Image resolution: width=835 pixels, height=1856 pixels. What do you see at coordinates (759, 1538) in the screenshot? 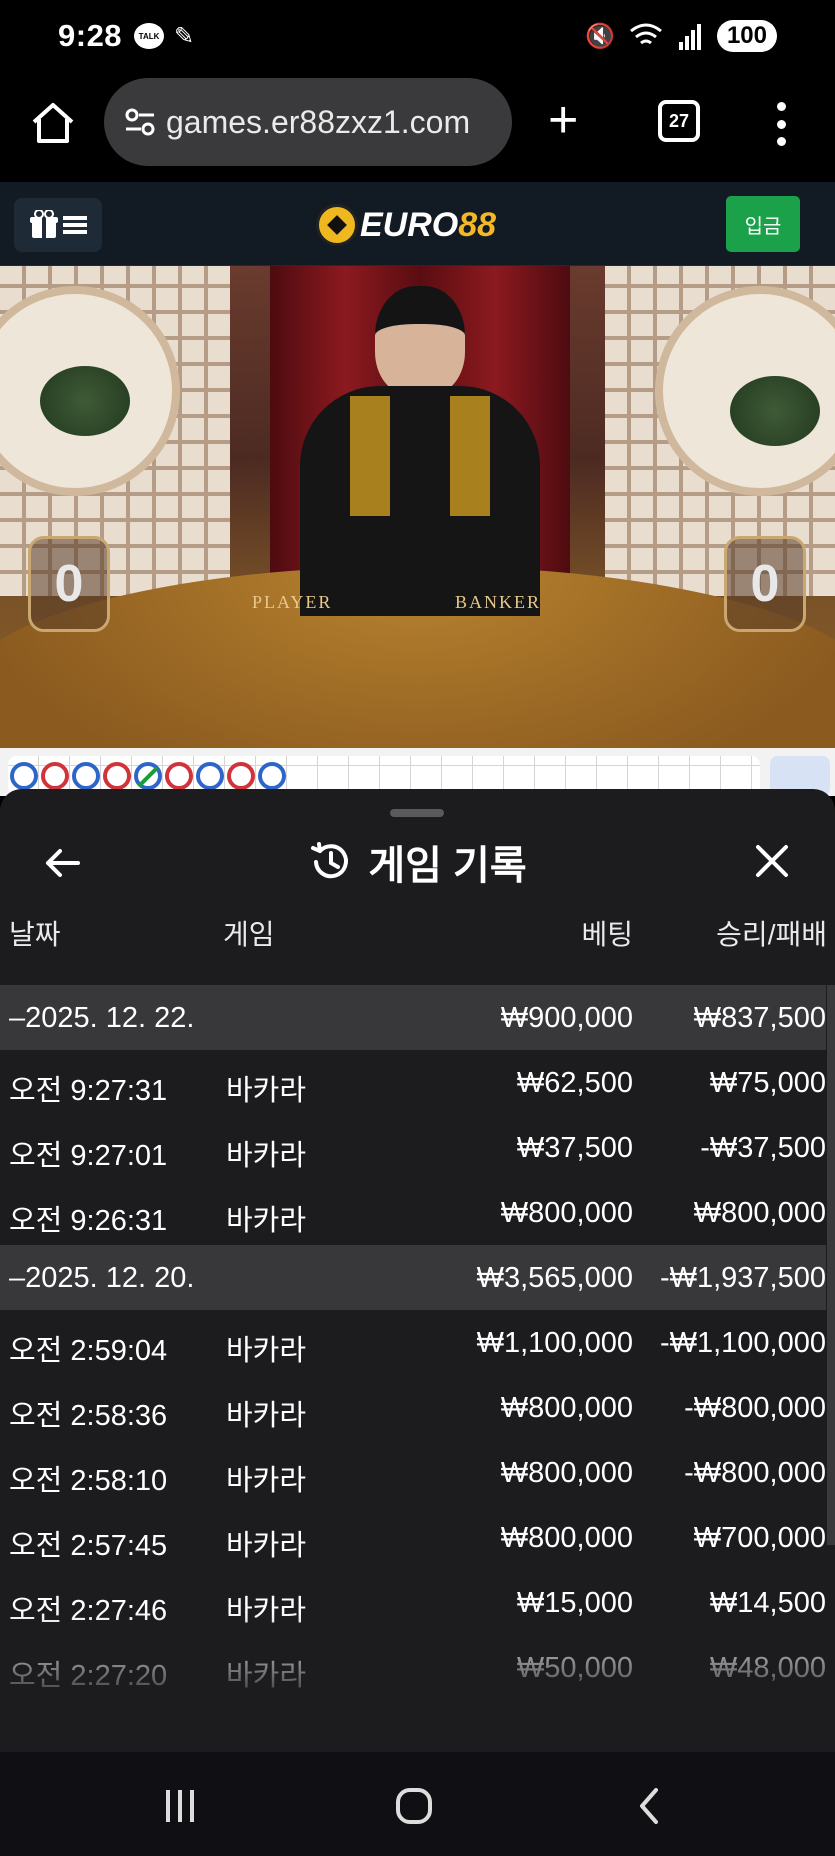
I see `row-winloss: ₩700,000` at bounding box center [759, 1538].